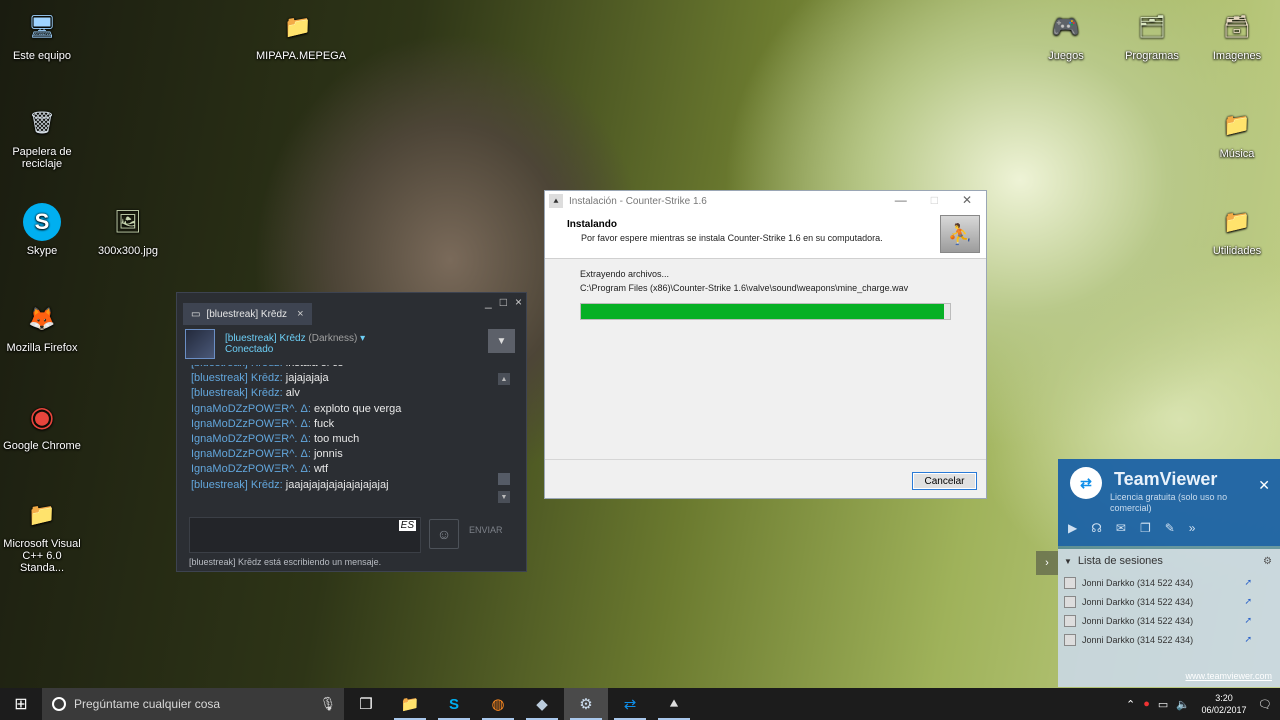 The width and height of the screenshot is (1280, 720). I want to click on file-explorer-icon: 📁, so click(410, 704).